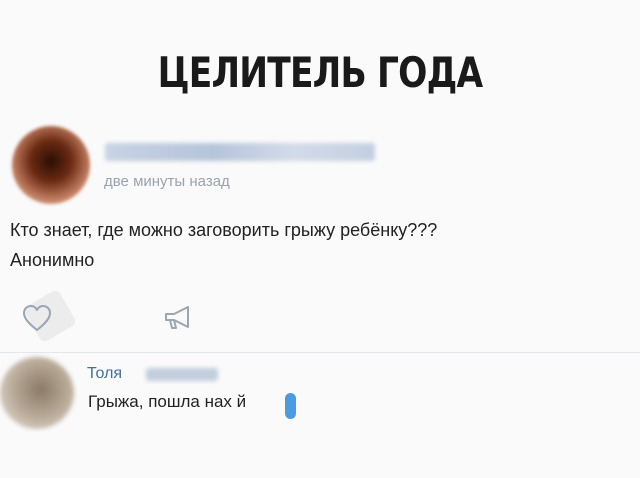  What do you see at coordinates (37, 318) in the screenshot?
I see `heart-outline-icon` at bounding box center [37, 318].